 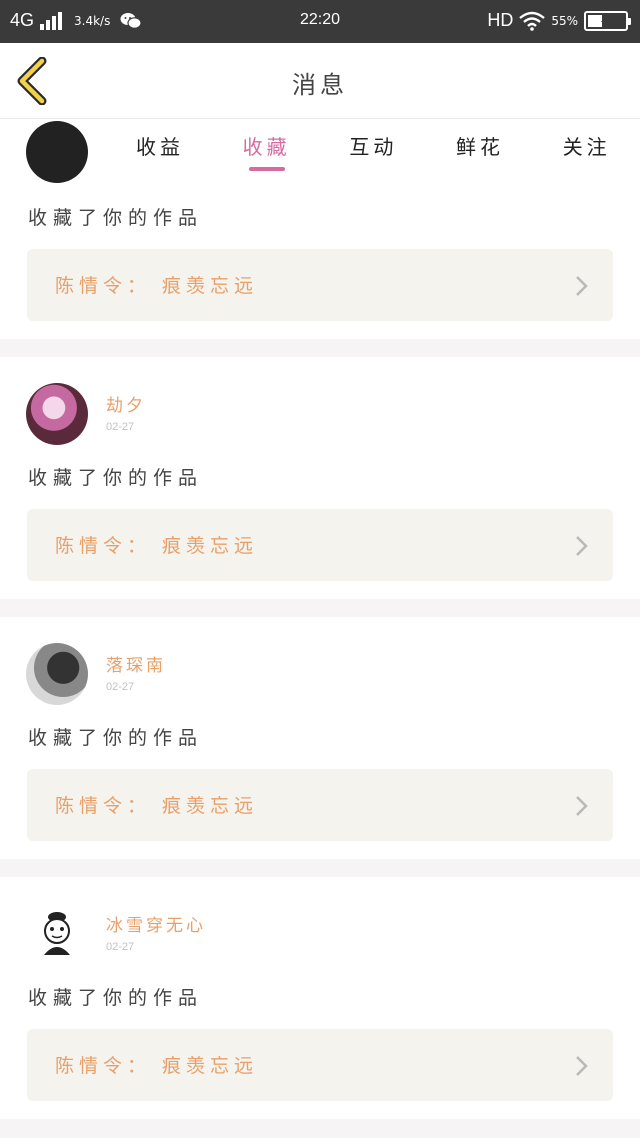 I want to click on charging-icon, so click(x=606, y=20).